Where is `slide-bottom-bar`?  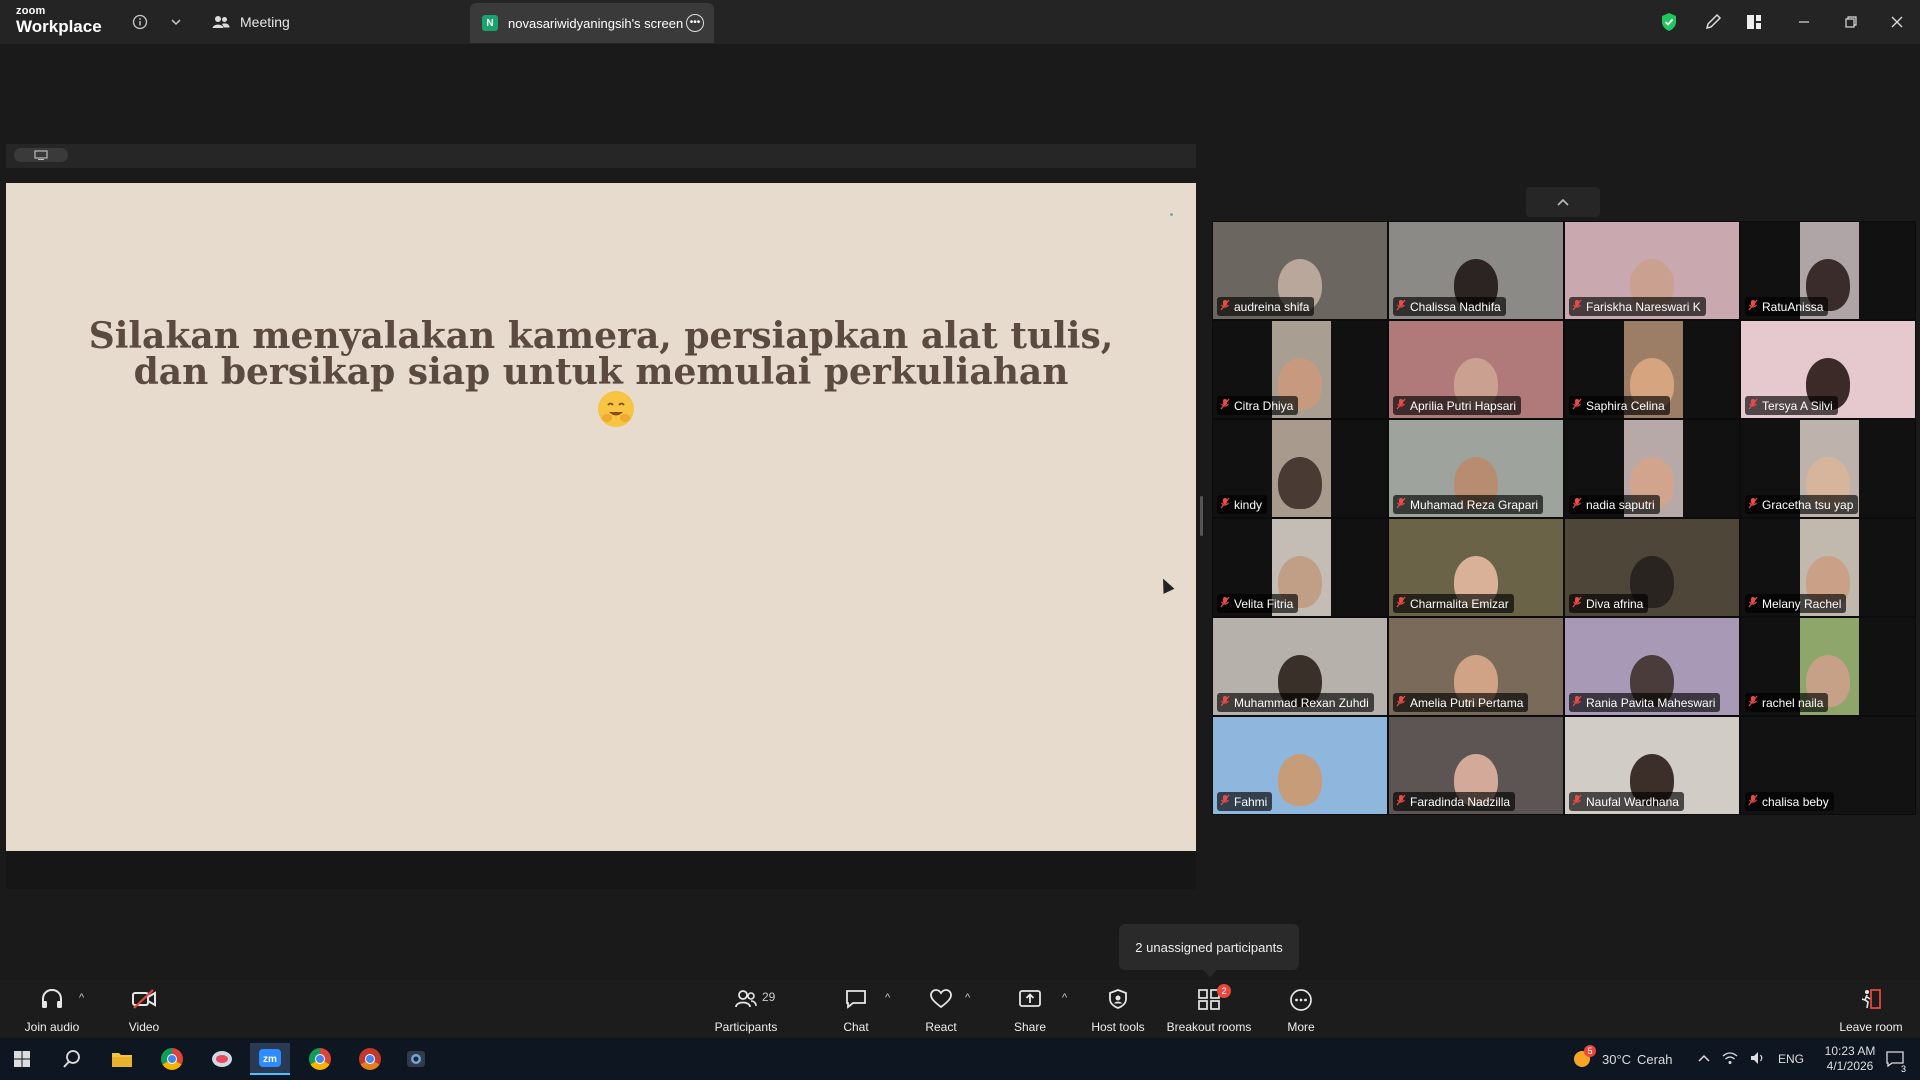 slide-bottom-bar is located at coordinates (601, 870).